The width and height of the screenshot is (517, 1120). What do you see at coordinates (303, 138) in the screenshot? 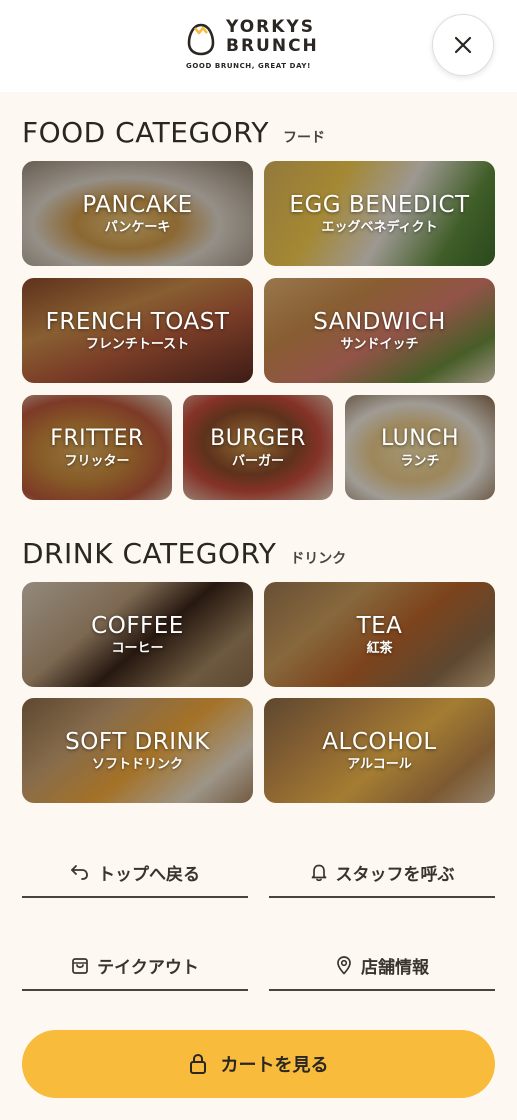
I see `food-category-subtitle: フード` at bounding box center [303, 138].